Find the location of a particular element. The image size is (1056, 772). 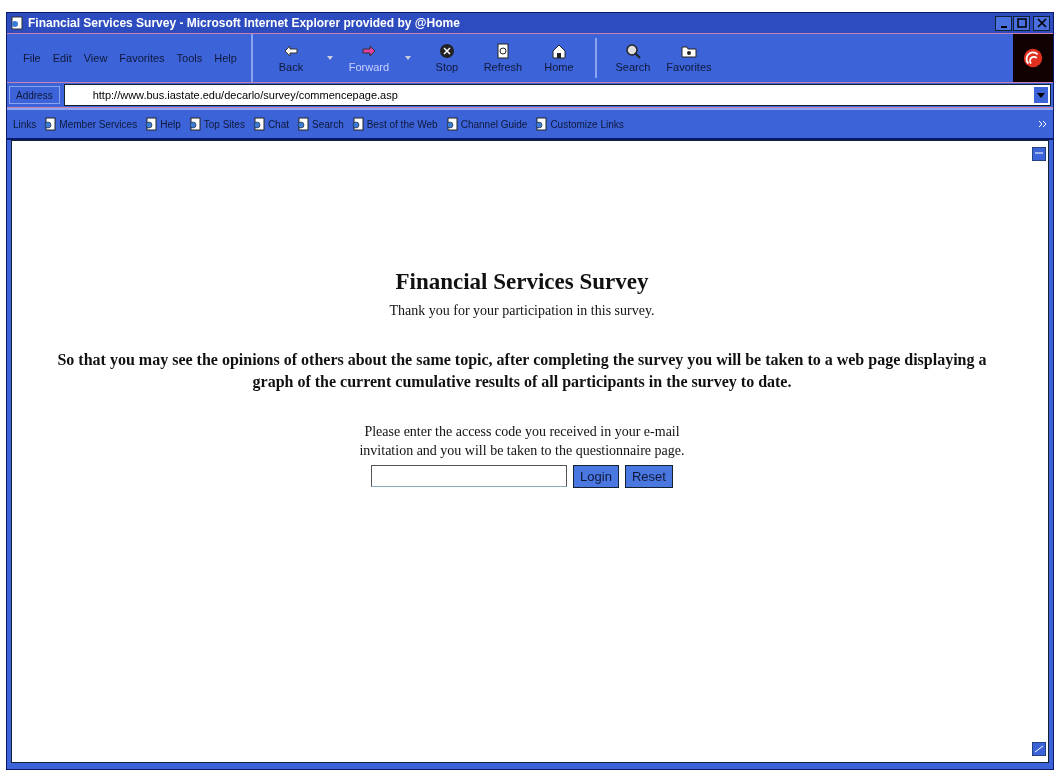

link-button: Search is located at coordinates (320, 124).